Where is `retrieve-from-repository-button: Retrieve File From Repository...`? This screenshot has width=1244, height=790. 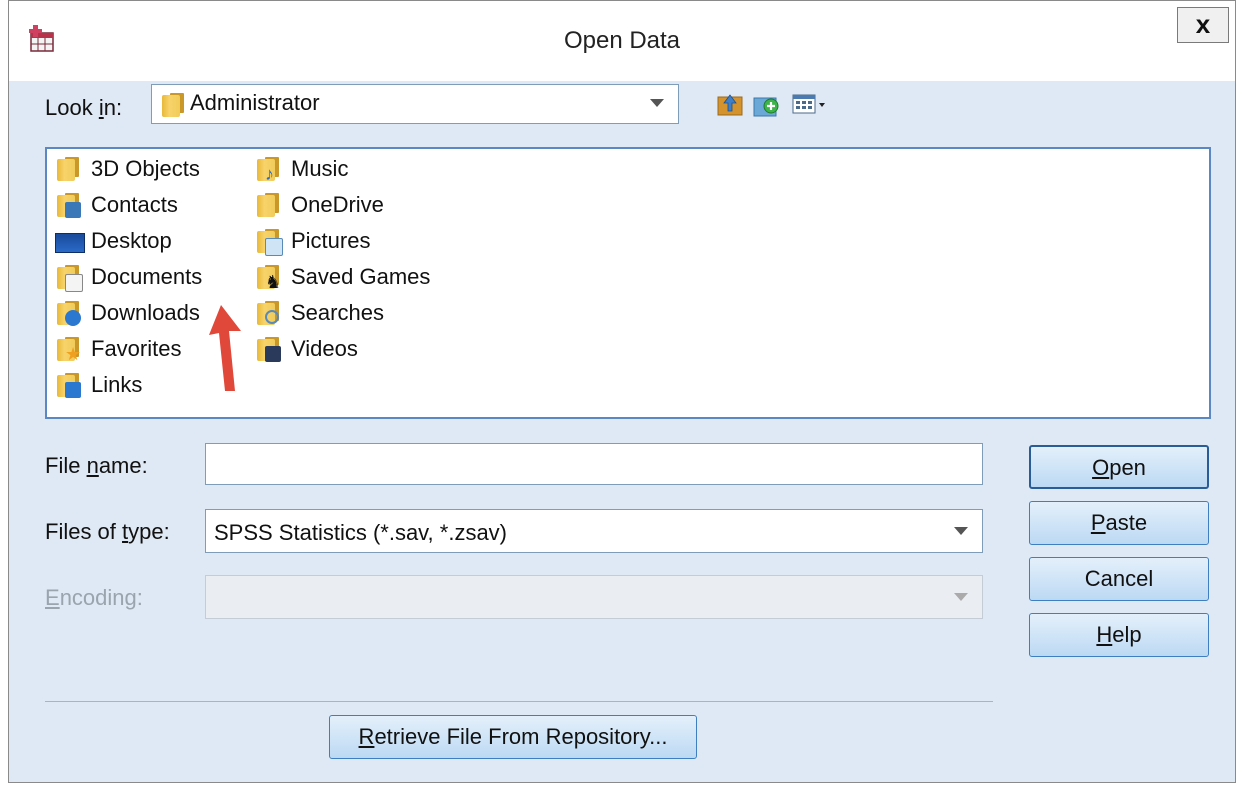
retrieve-from-repository-button: Retrieve File From Repository... is located at coordinates (513, 737).